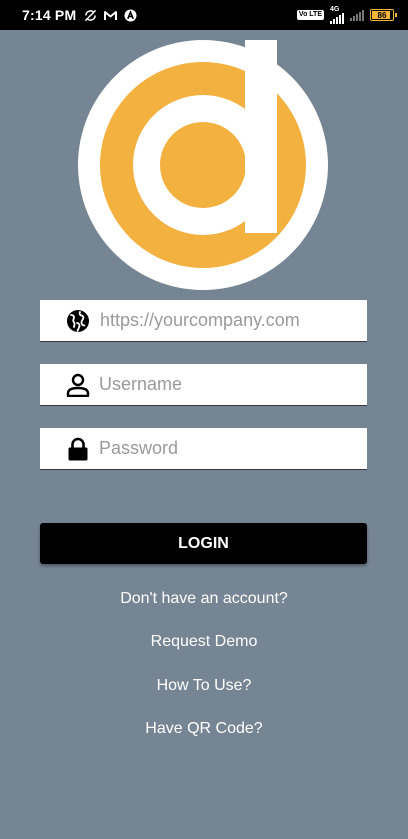  Describe the element at coordinates (335, 9) in the screenshot. I see `network-type: 4G` at that location.